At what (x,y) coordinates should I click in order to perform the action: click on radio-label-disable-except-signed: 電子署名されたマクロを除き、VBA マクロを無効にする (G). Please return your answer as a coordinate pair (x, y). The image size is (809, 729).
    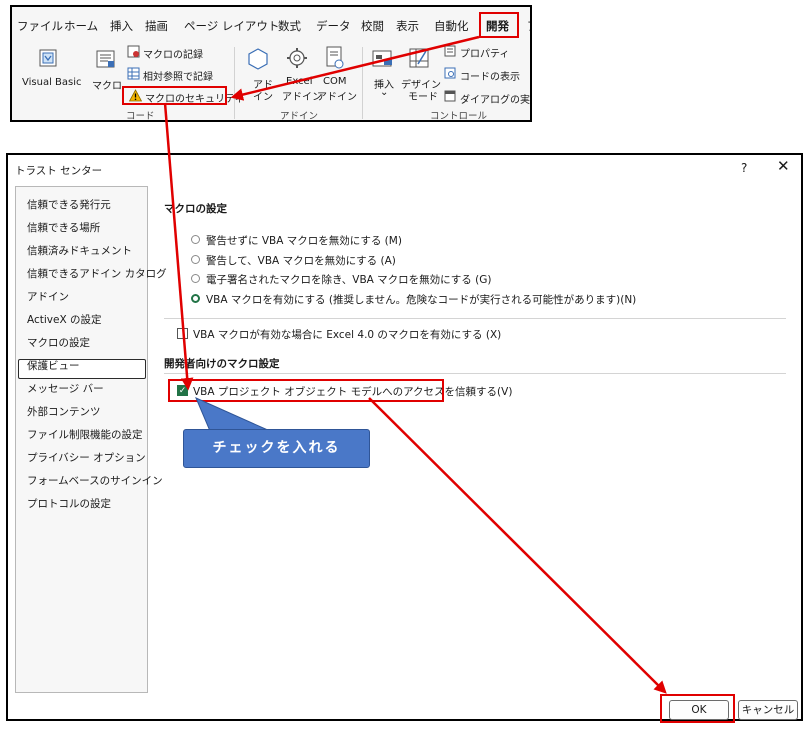
    Looking at the image, I should click on (349, 280).